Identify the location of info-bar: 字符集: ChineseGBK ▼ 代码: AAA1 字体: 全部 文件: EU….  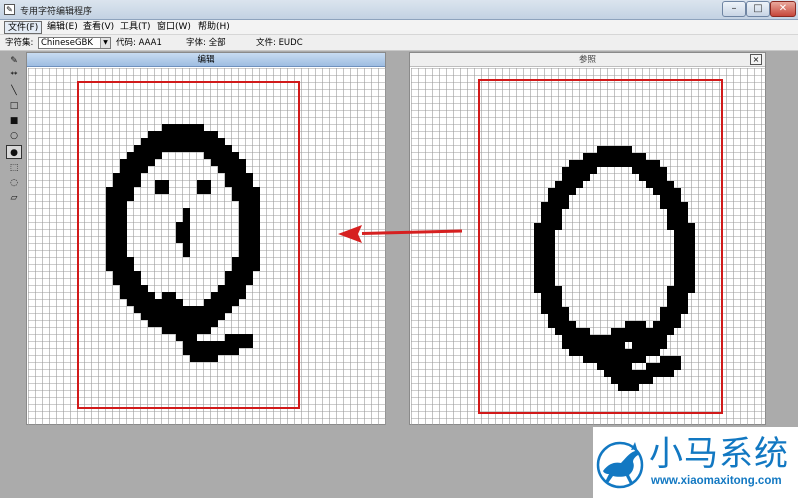
(399, 43).